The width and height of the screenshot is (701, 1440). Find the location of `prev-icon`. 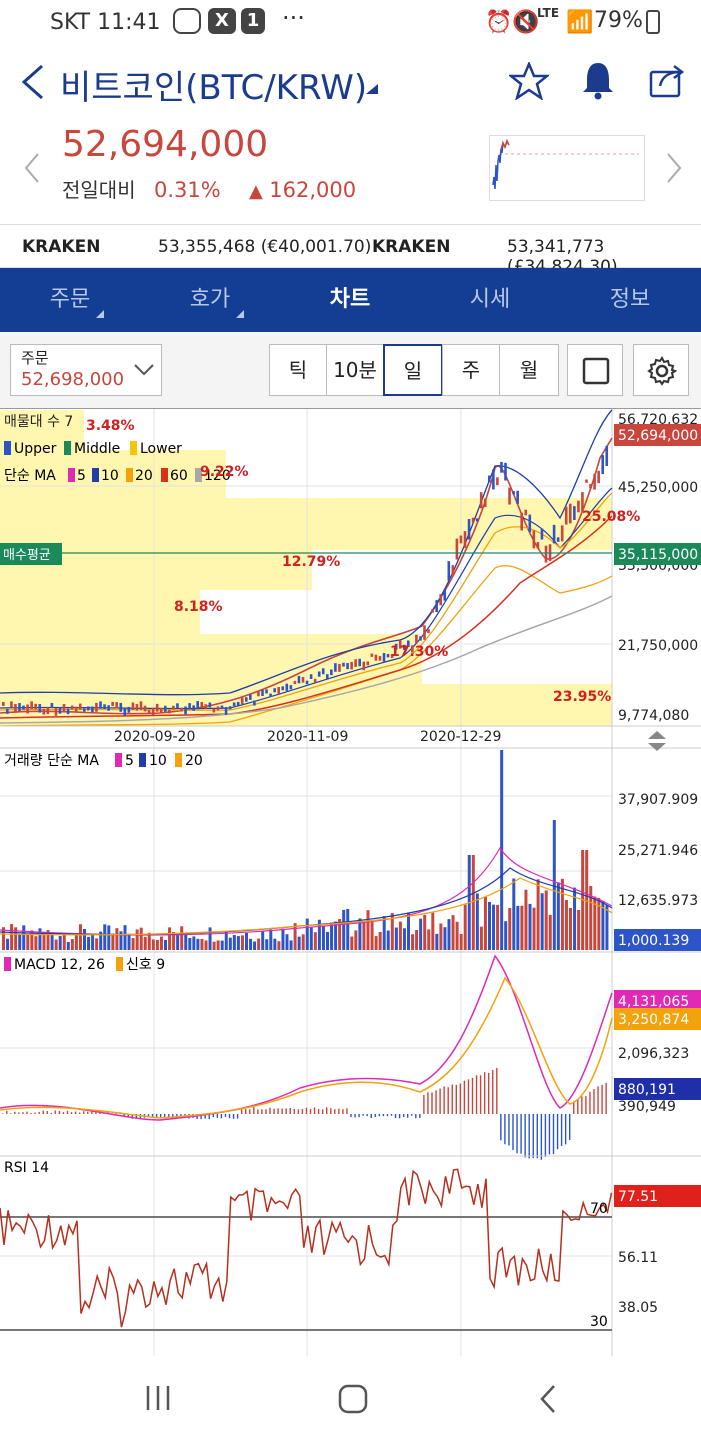

prev-icon is located at coordinates (32, 168).